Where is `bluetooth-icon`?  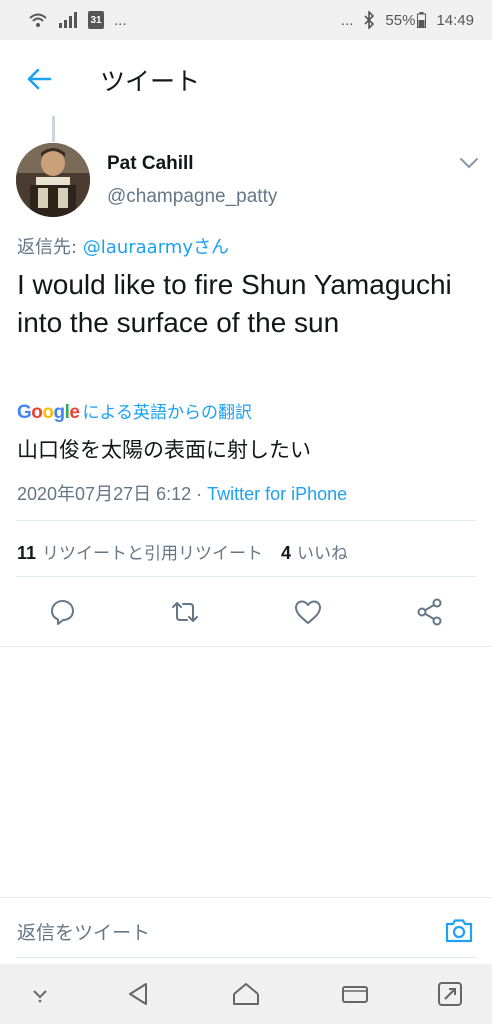
bluetooth-icon is located at coordinates (369, 20).